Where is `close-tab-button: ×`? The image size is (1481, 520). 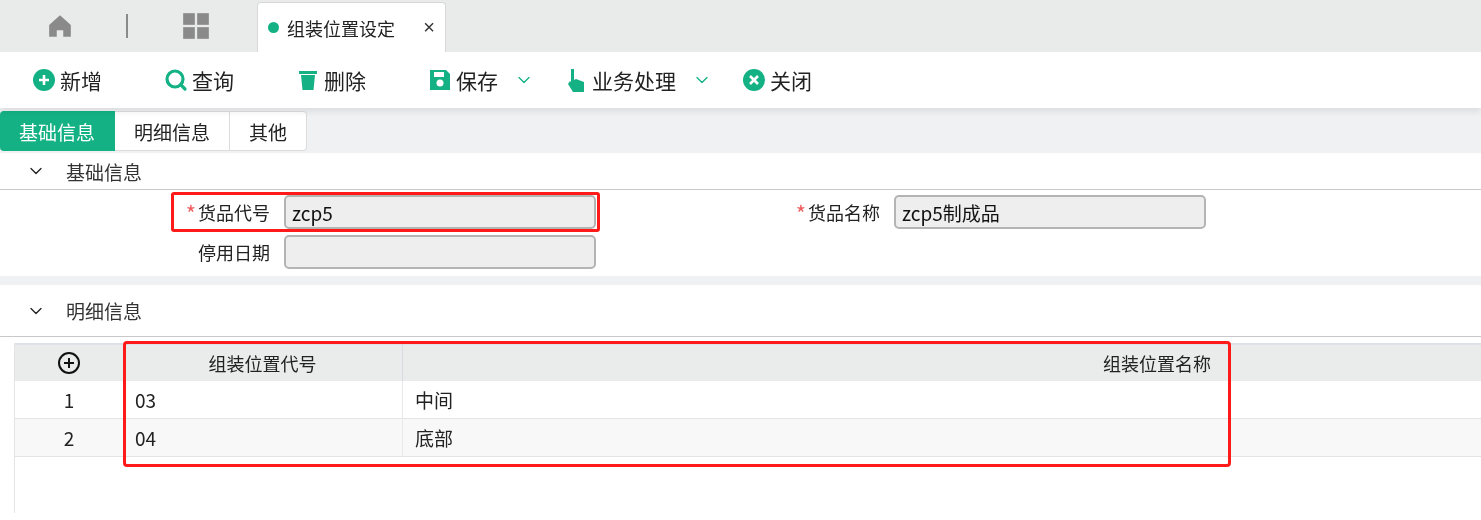
close-tab-button: × is located at coordinates (429, 27).